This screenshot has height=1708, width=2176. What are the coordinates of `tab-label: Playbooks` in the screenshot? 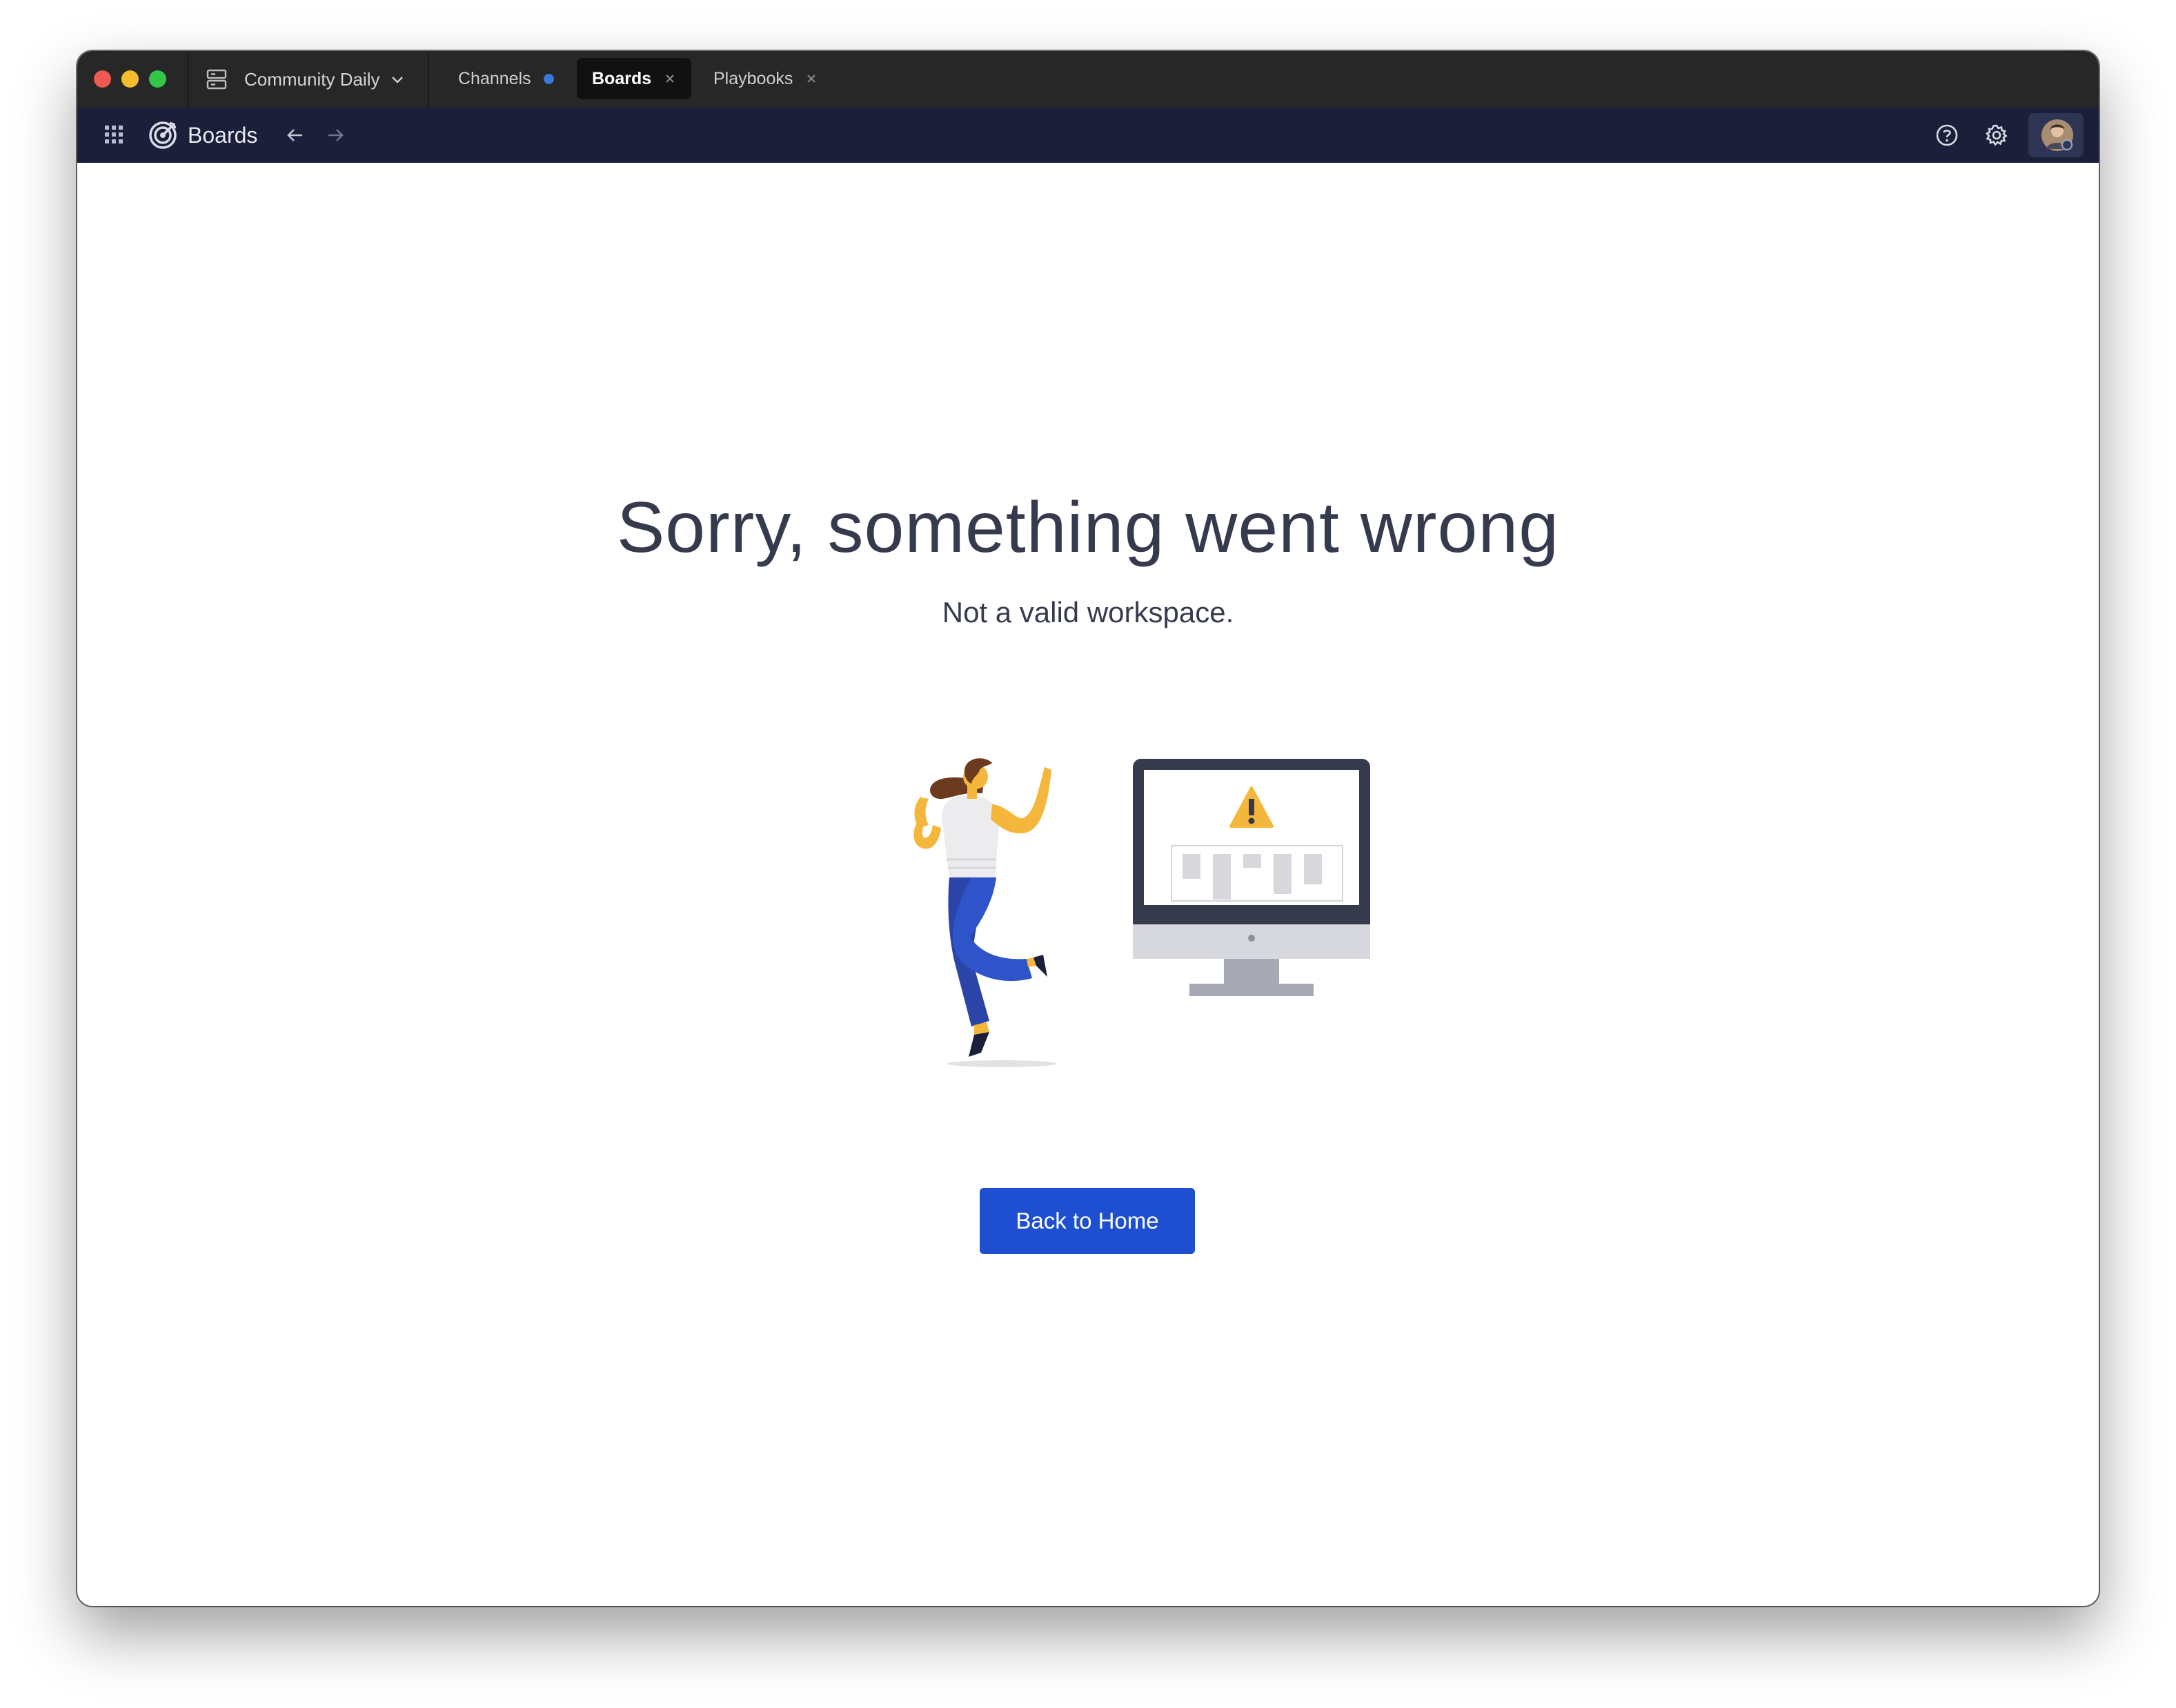 It's located at (753, 78).